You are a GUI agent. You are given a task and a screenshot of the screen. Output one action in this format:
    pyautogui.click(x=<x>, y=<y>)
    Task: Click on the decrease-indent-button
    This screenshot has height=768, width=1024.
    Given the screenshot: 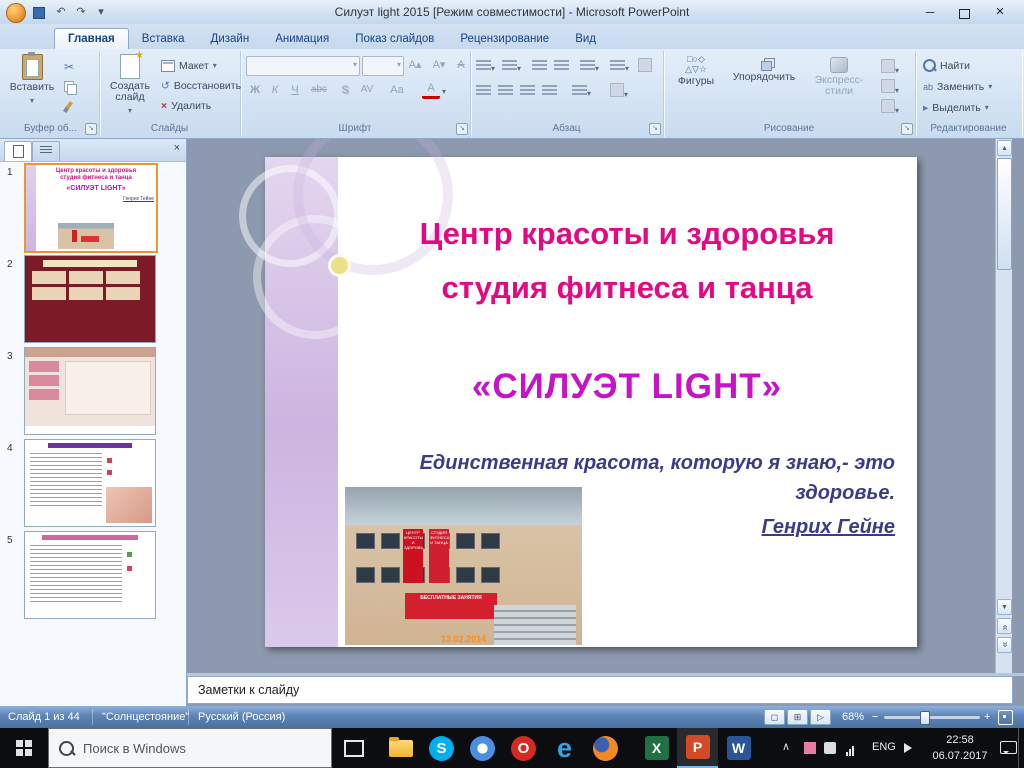 What is the action you would take?
    pyautogui.click(x=539, y=67)
    